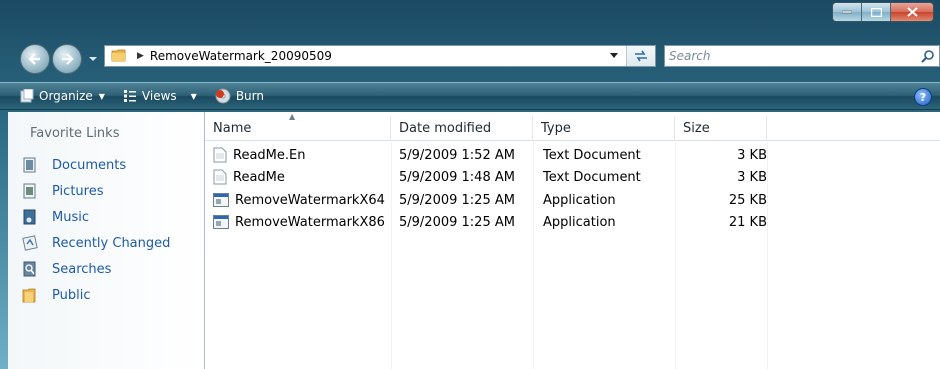  Describe the element at coordinates (30, 243) in the screenshot. I see `recently-changed-icon` at that location.